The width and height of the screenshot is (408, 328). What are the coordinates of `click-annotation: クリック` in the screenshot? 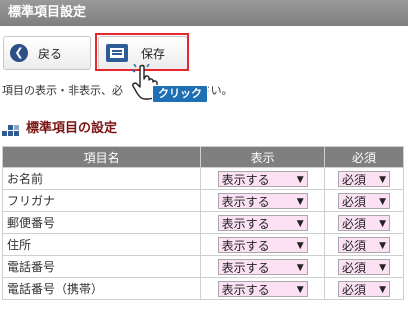 It's located at (180, 94).